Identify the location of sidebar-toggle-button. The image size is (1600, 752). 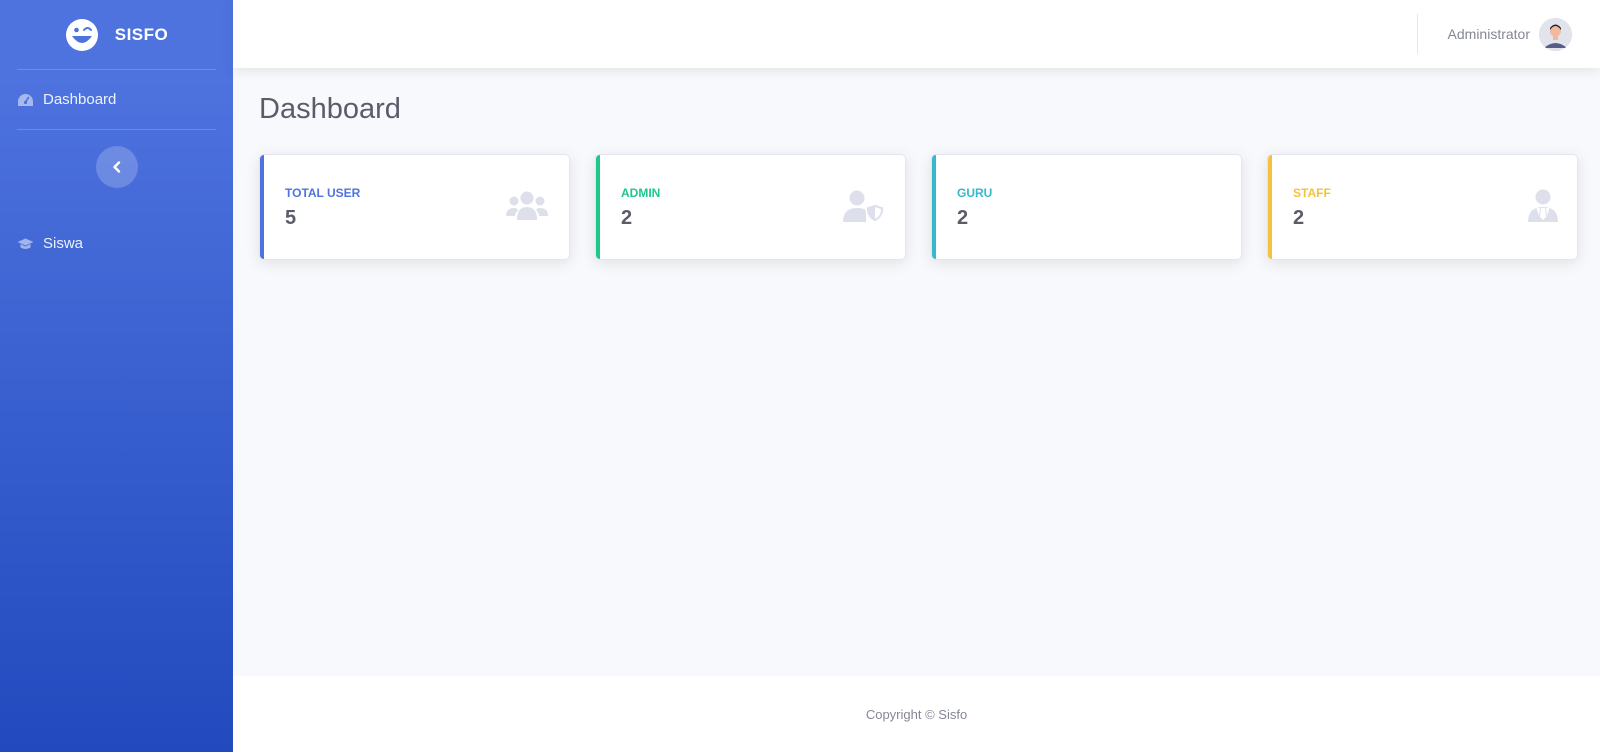
(116, 167).